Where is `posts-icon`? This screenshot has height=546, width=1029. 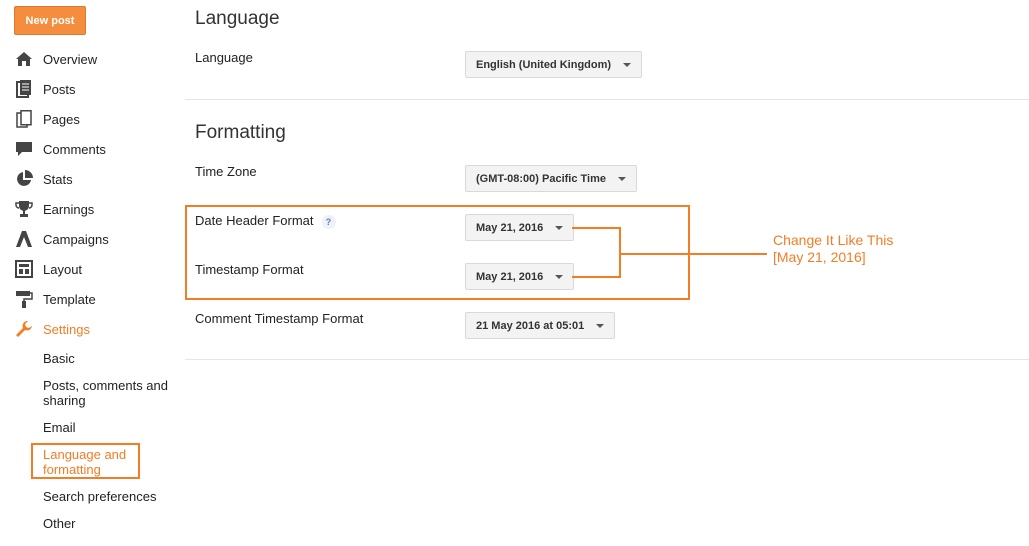 posts-icon is located at coordinates (24, 89).